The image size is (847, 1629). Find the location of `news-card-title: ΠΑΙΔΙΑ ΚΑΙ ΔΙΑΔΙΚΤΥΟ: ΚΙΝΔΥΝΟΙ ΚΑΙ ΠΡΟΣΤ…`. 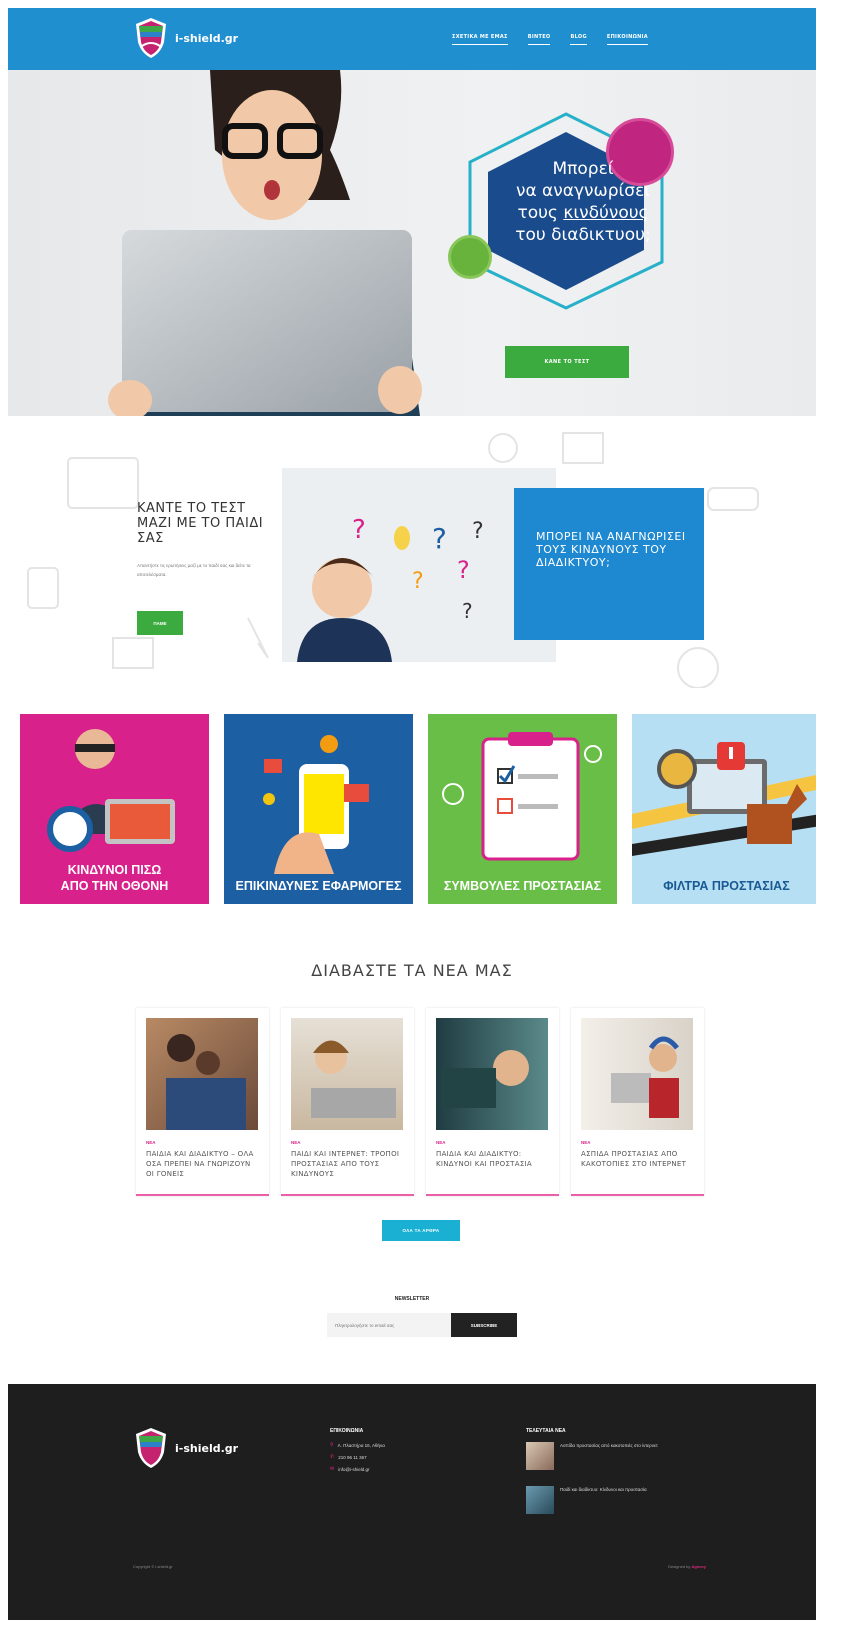

news-card-title: ΠΑΙΔΙΑ ΚΑΙ ΔΙΑΔΙΚΤΥΟ: ΚΙΝΔΥΝΟΙ ΚΑΙ ΠΡΟΣΤ… is located at coordinates (492, 1159).